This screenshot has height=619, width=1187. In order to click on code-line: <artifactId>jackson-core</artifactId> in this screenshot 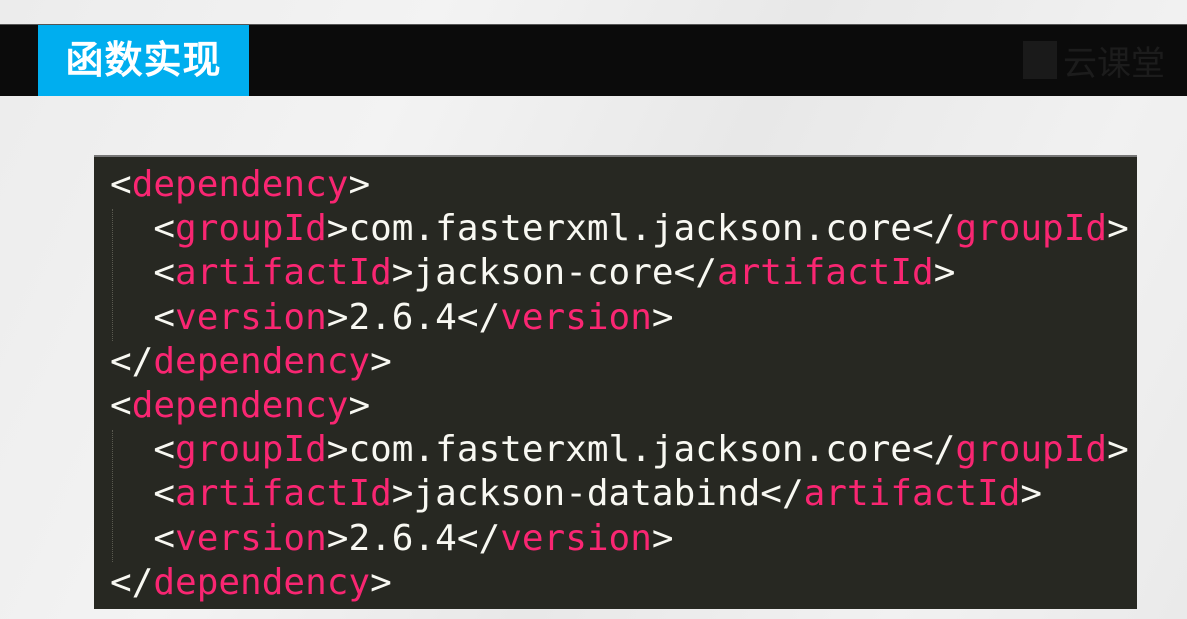, I will do `click(619, 273)`.